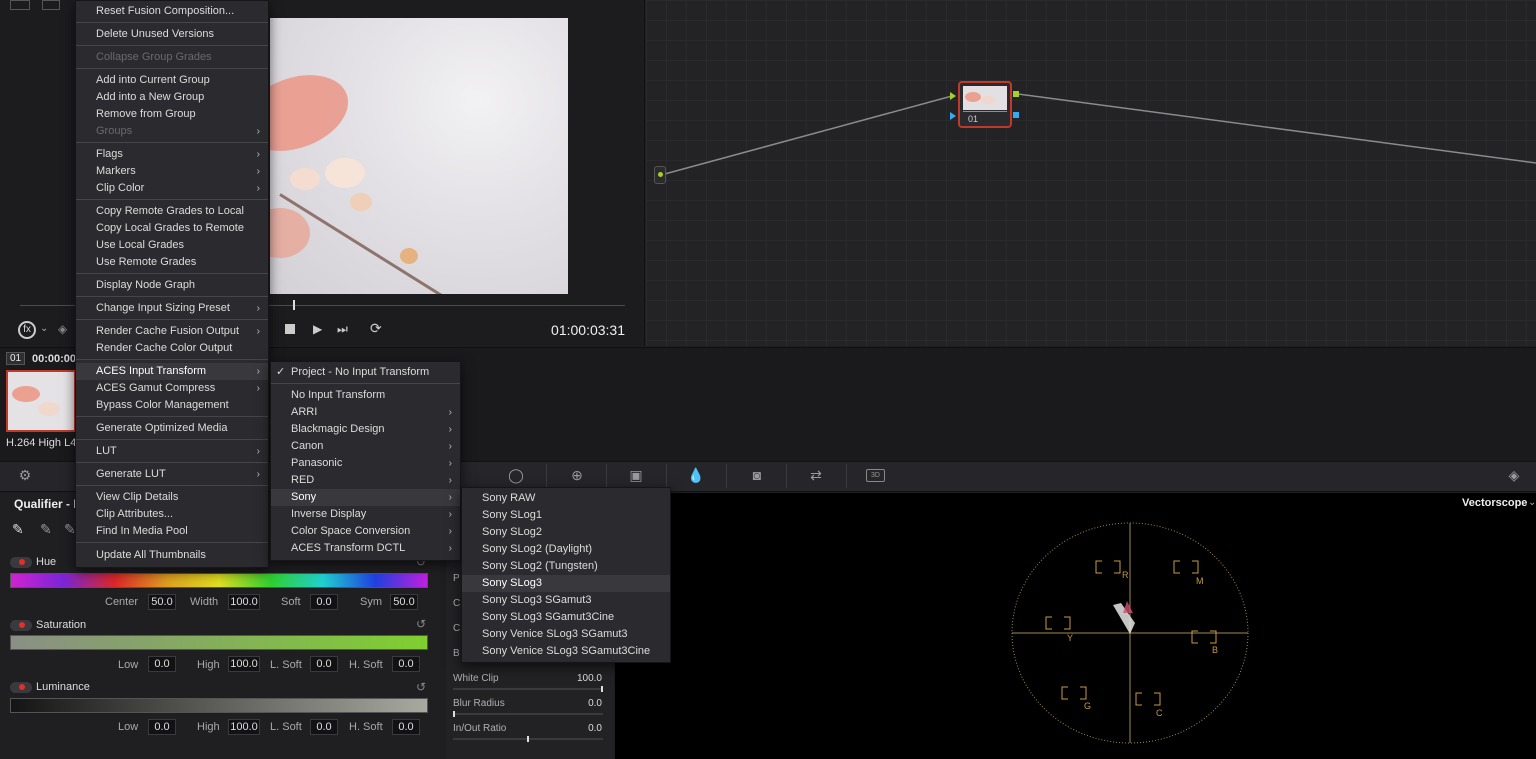  Describe the element at coordinates (365, 514) in the screenshot. I see `aces-inverse-display: Inverse Display ›` at that location.